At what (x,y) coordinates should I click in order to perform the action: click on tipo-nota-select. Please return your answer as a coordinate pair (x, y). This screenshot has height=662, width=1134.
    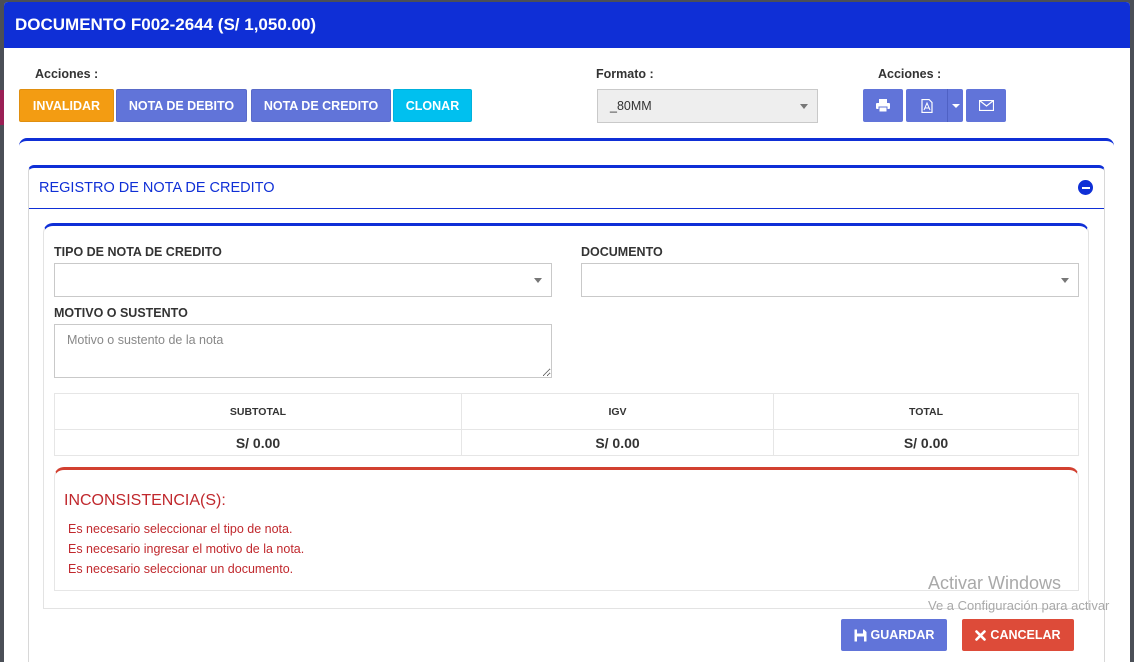
    Looking at the image, I should click on (303, 280).